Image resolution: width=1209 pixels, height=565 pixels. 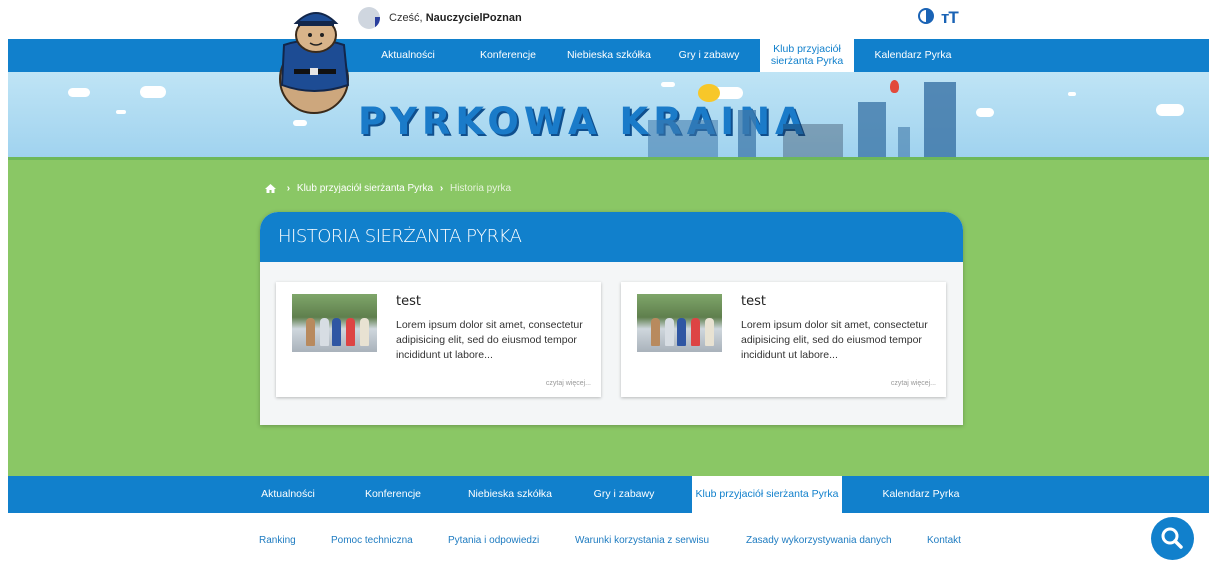 I want to click on footer-nav-kalendarz-pyrka: Kalendarz Pyrka, so click(x=921, y=494).